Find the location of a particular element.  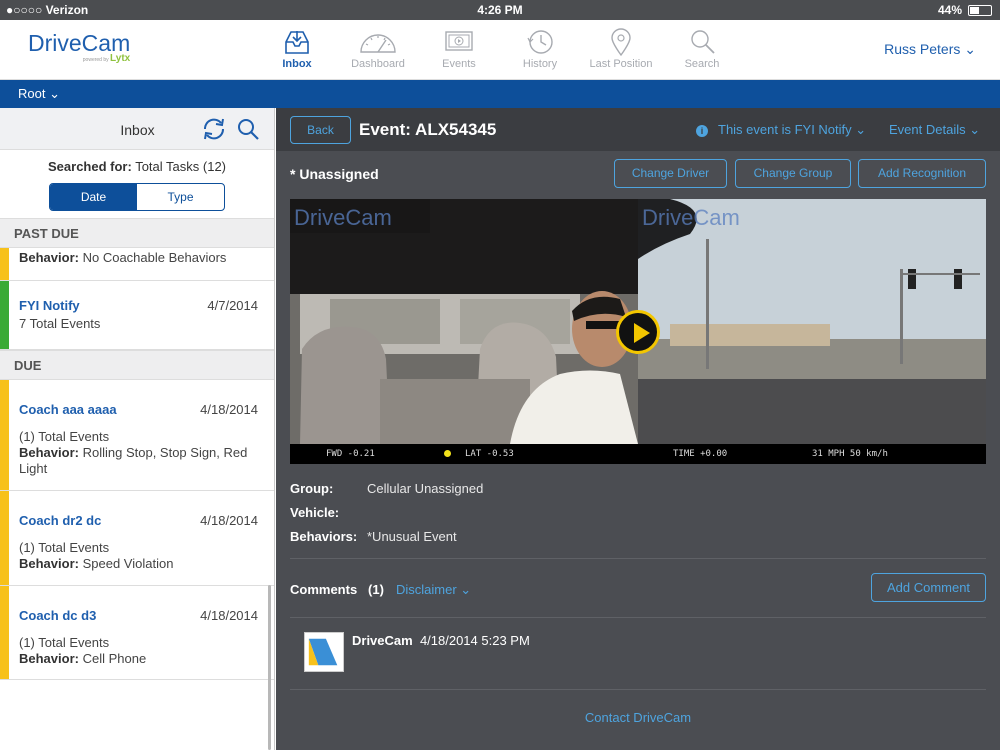

map-pin-icon is located at coordinates (621, 42).